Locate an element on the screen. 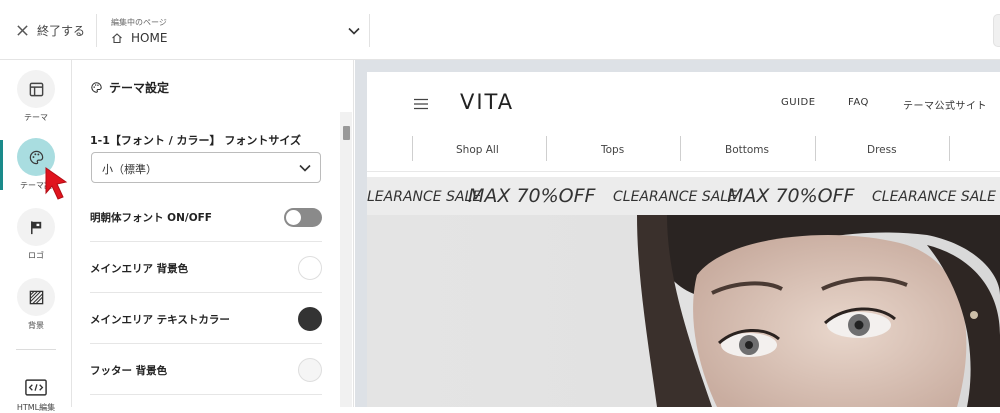  hamburger-menu-icon is located at coordinates (421, 104).